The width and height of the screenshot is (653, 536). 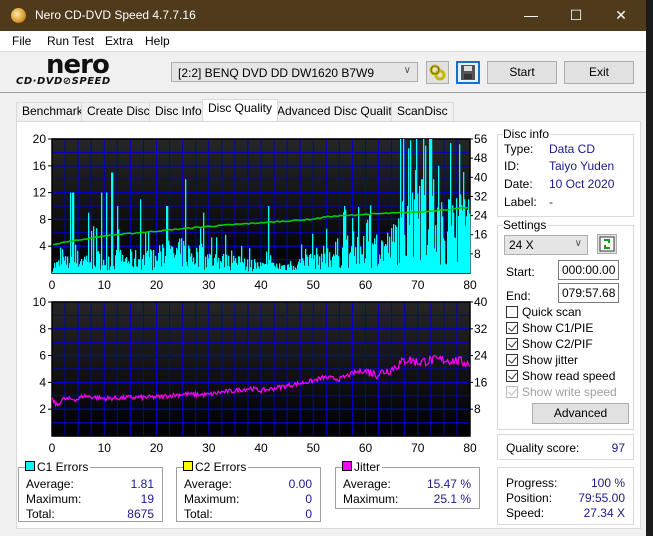 I want to click on x-tick-label: 0, so click(x=52, y=284).